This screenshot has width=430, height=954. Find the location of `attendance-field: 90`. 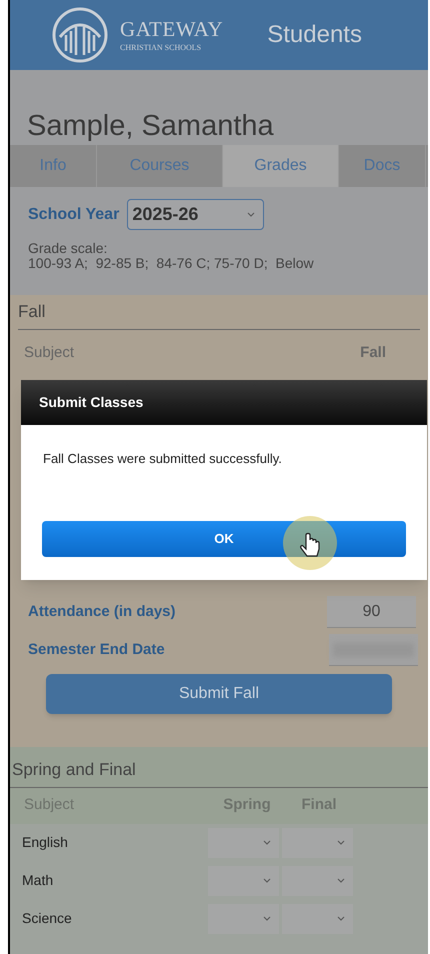

attendance-field: 90 is located at coordinates (371, 612).